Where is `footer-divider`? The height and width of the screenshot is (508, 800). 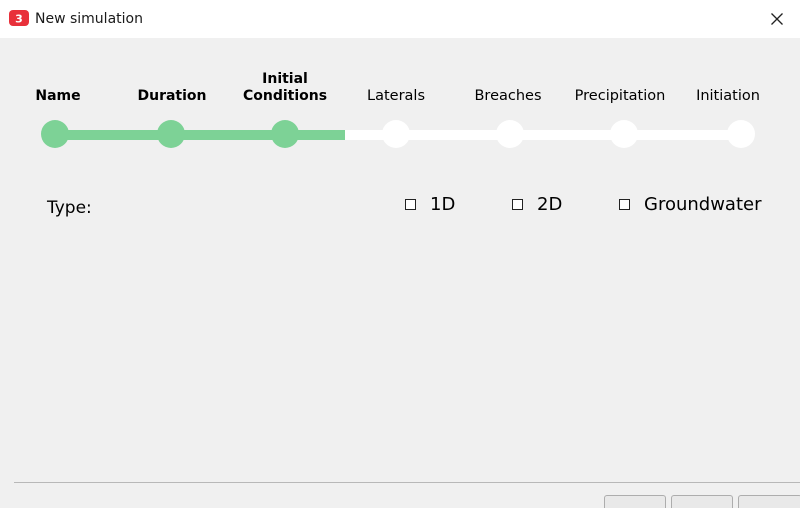
footer-divider is located at coordinates (407, 482).